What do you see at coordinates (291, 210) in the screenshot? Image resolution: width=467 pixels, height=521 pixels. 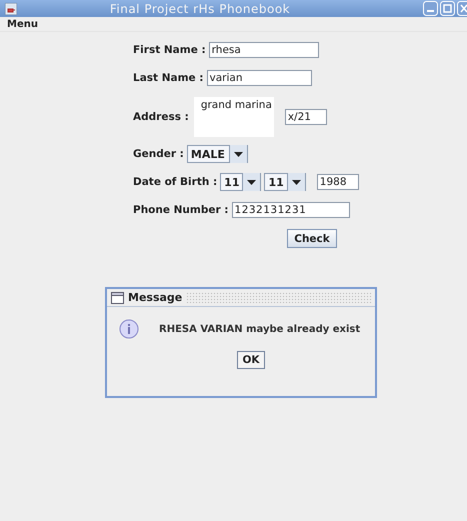 I see `phone-field: 1232131231` at bounding box center [291, 210].